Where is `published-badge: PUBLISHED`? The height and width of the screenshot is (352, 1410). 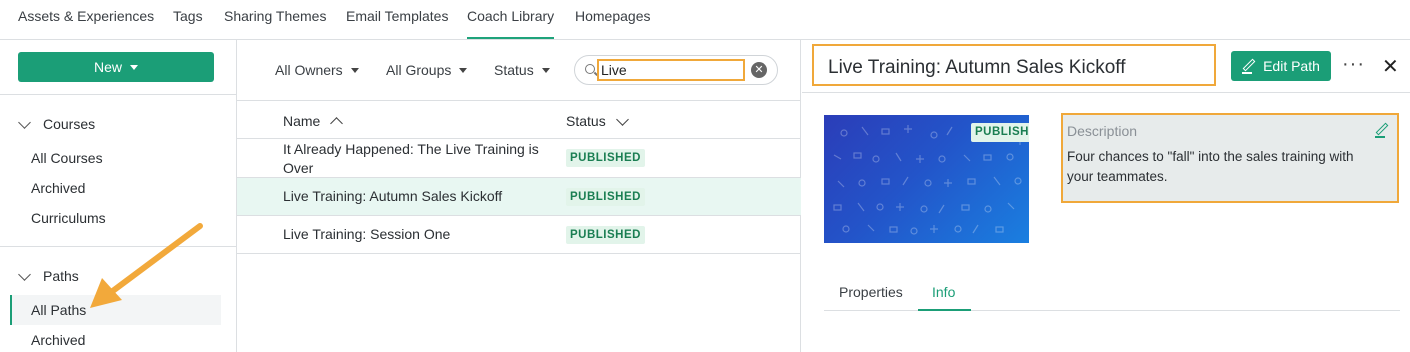
published-badge: PUBLISHED is located at coordinates (1000, 132).